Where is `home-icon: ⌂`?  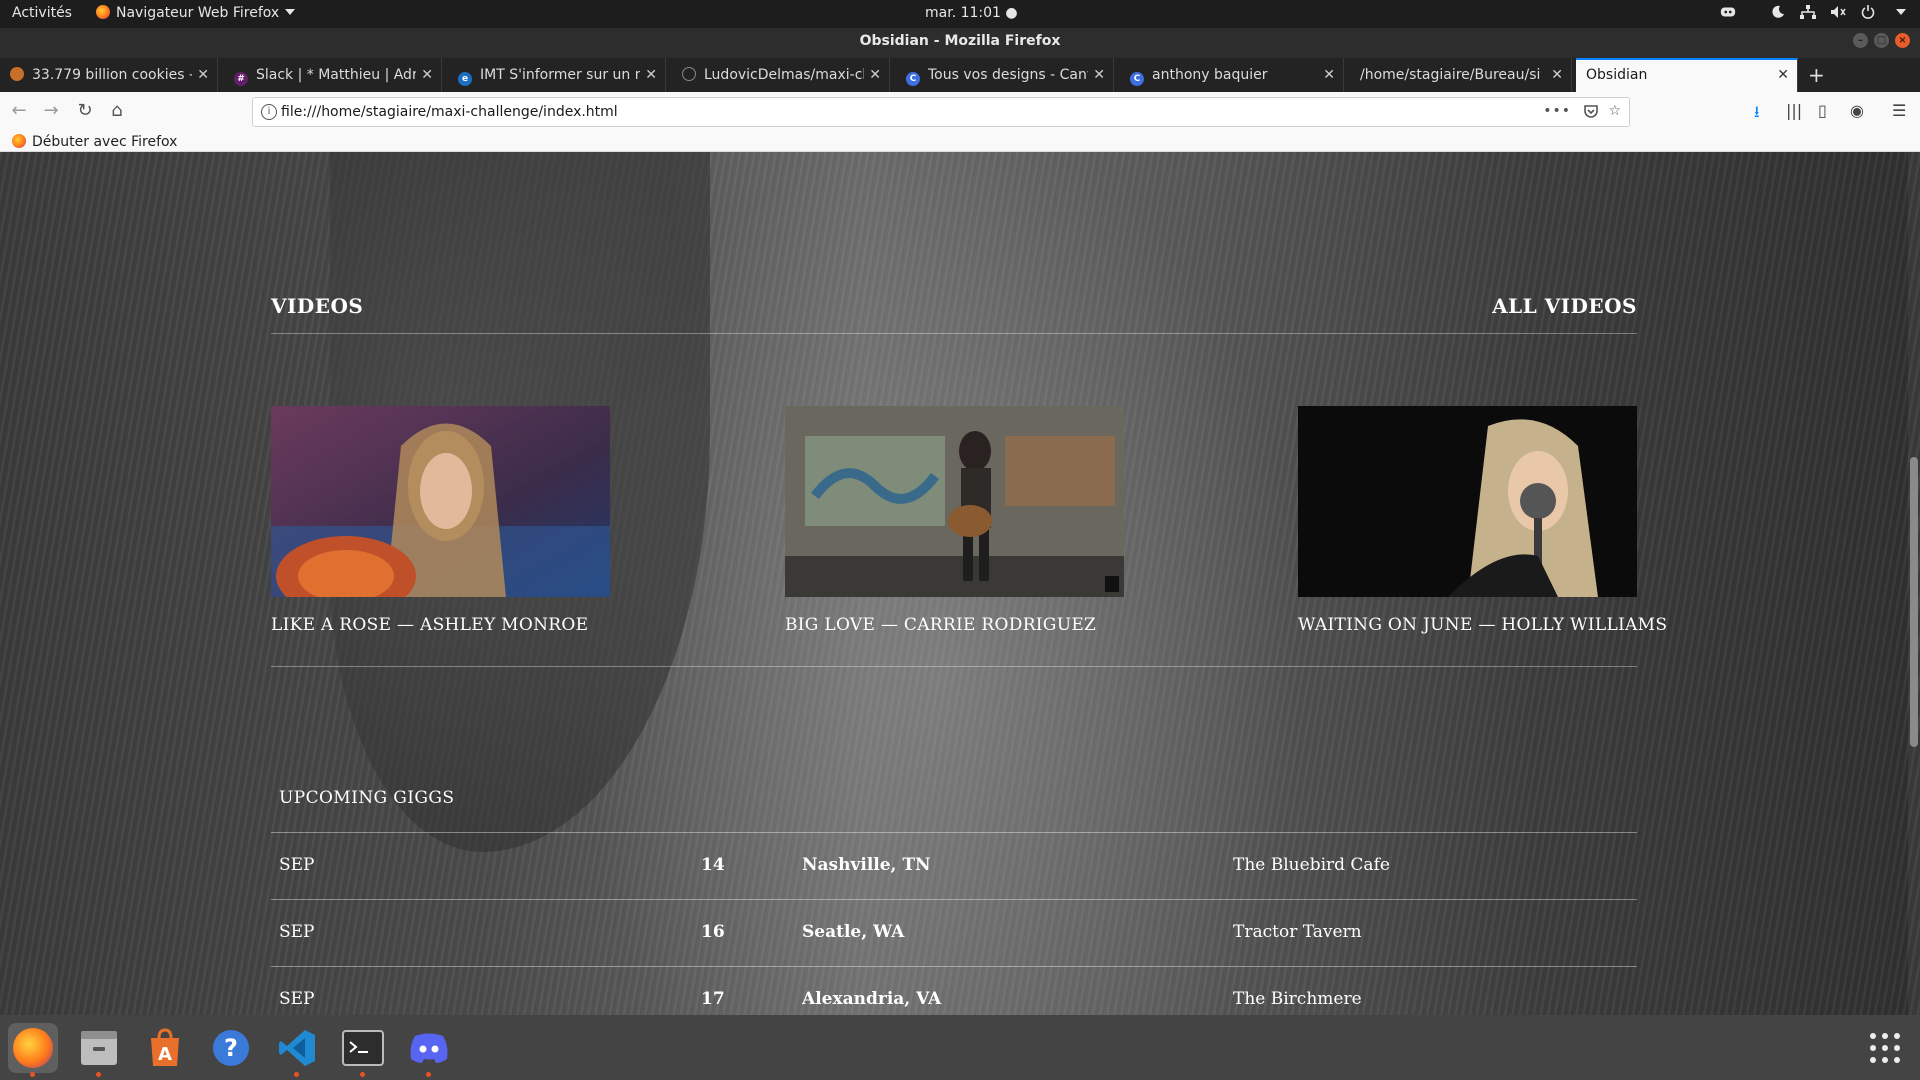
home-icon: ⌂ is located at coordinates (117, 111).